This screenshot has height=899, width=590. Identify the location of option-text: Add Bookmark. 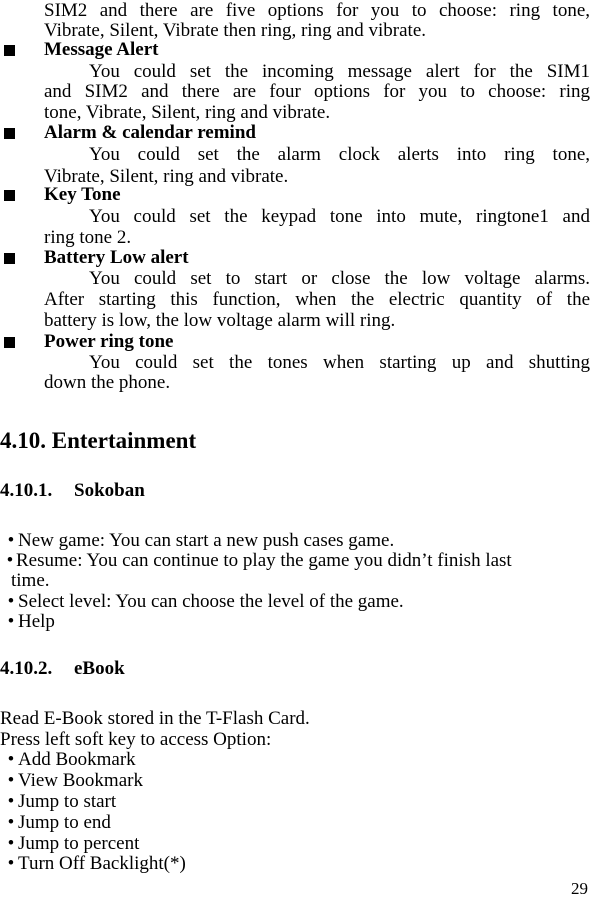
(77, 759).